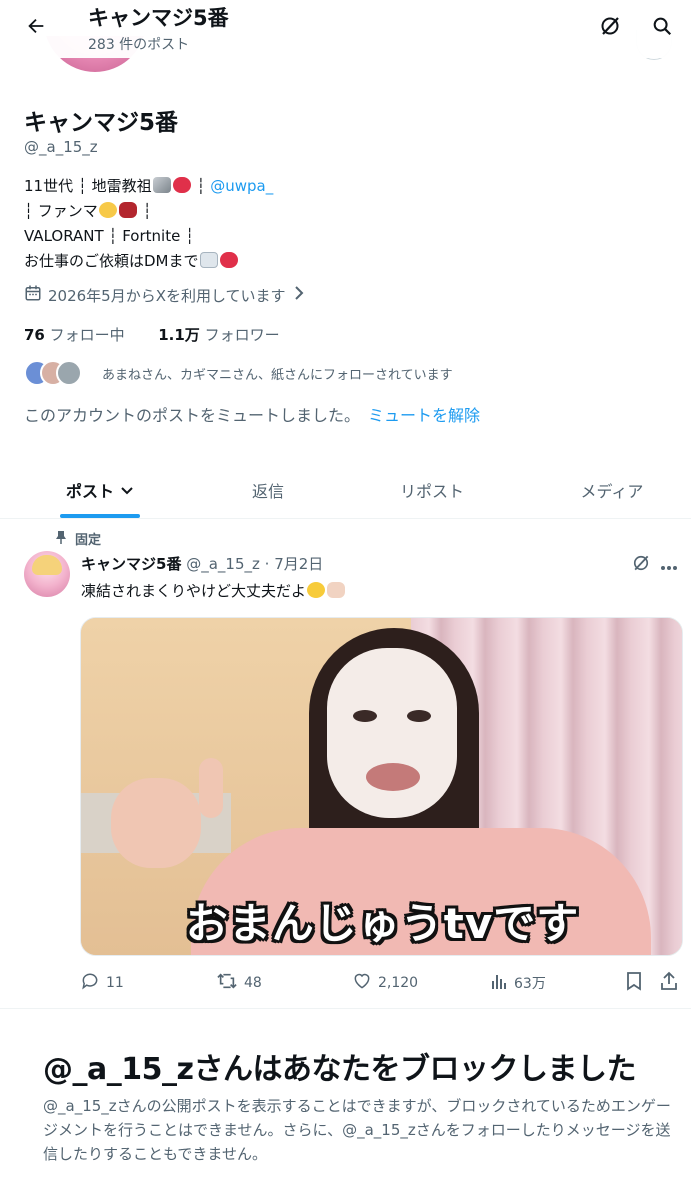 The height and width of the screenshot is (1200, 691). What do you see at coordinates (47, 574) in the screenshot?
I see `post-author-avatar` at bounding box center [47, 574].